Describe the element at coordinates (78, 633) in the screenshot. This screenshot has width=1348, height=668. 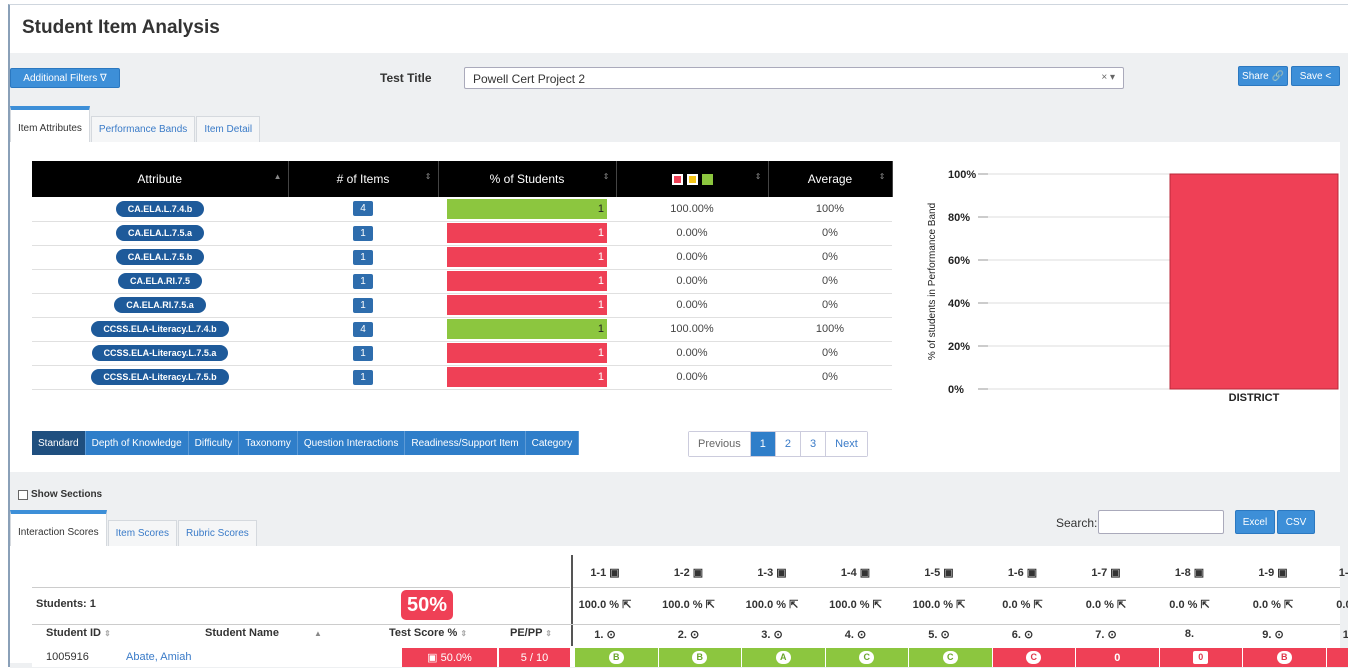
I see `header-student-id: Student ID ⇕` at that location.